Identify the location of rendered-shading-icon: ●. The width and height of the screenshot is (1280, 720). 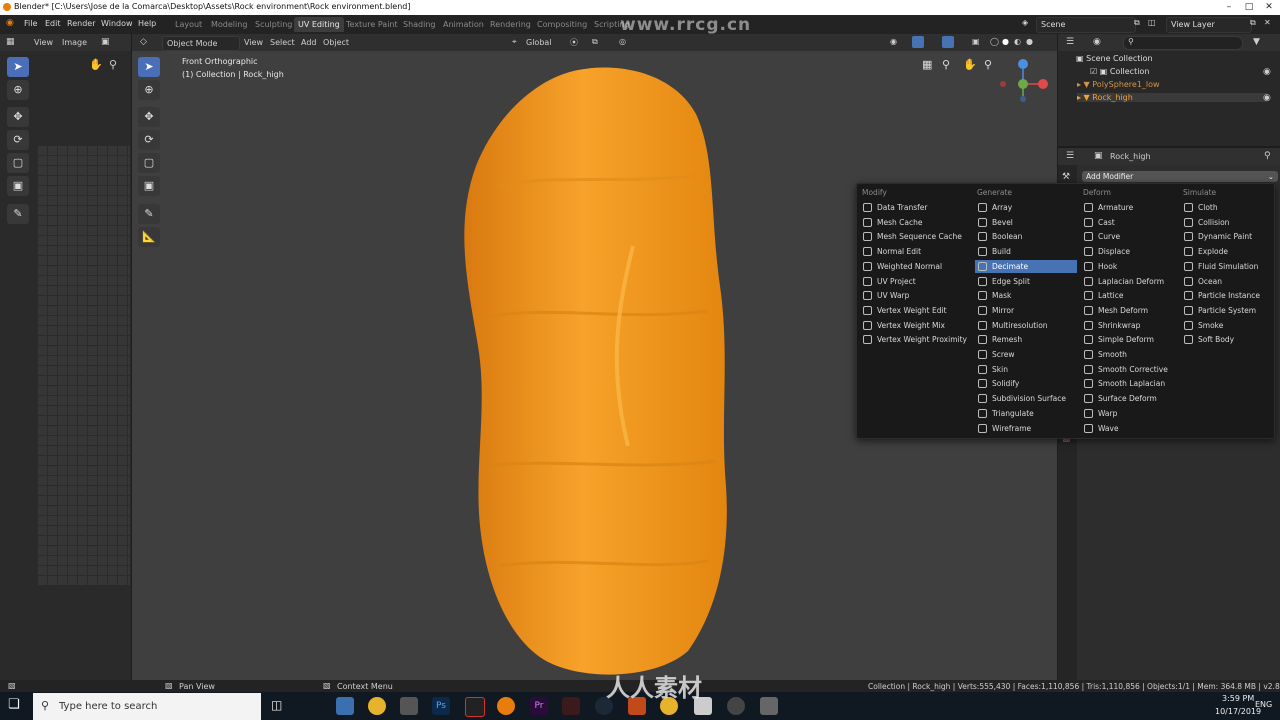
(1029, 41).